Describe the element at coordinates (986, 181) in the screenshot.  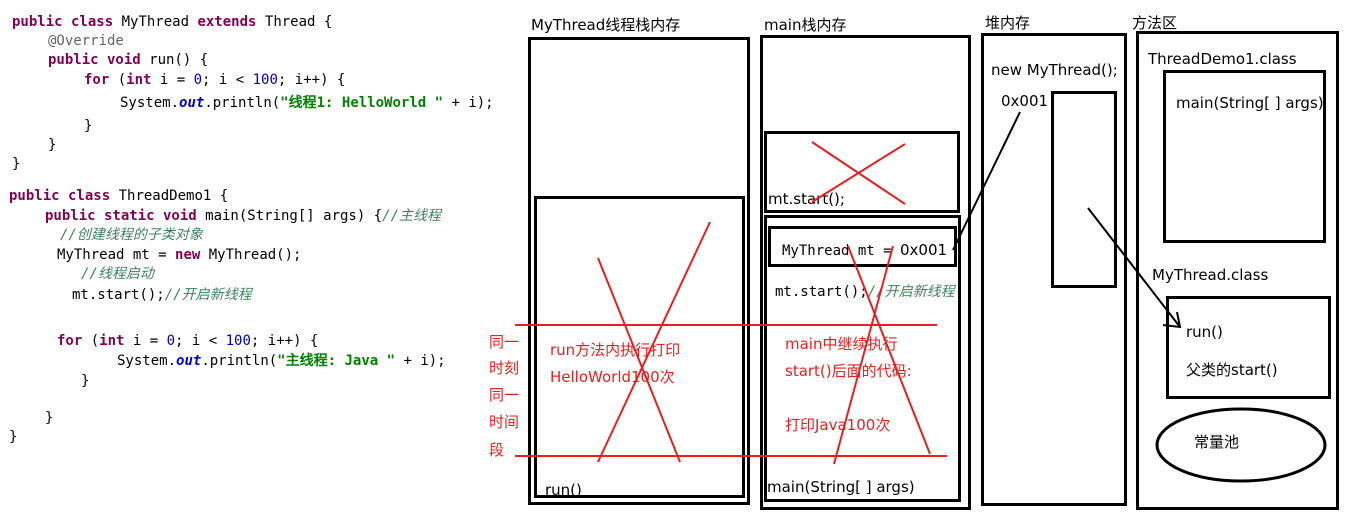
I see `reference-arrow` at that location.